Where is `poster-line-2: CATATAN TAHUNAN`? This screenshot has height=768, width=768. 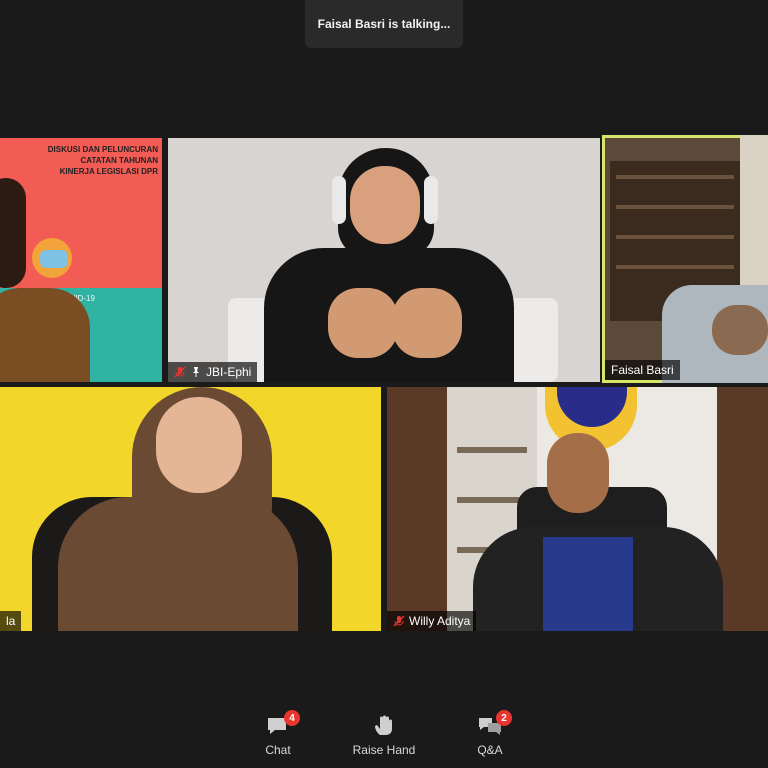 poster-line-2: CATATAN TAHUNAN is located at coordinates (119, 160).